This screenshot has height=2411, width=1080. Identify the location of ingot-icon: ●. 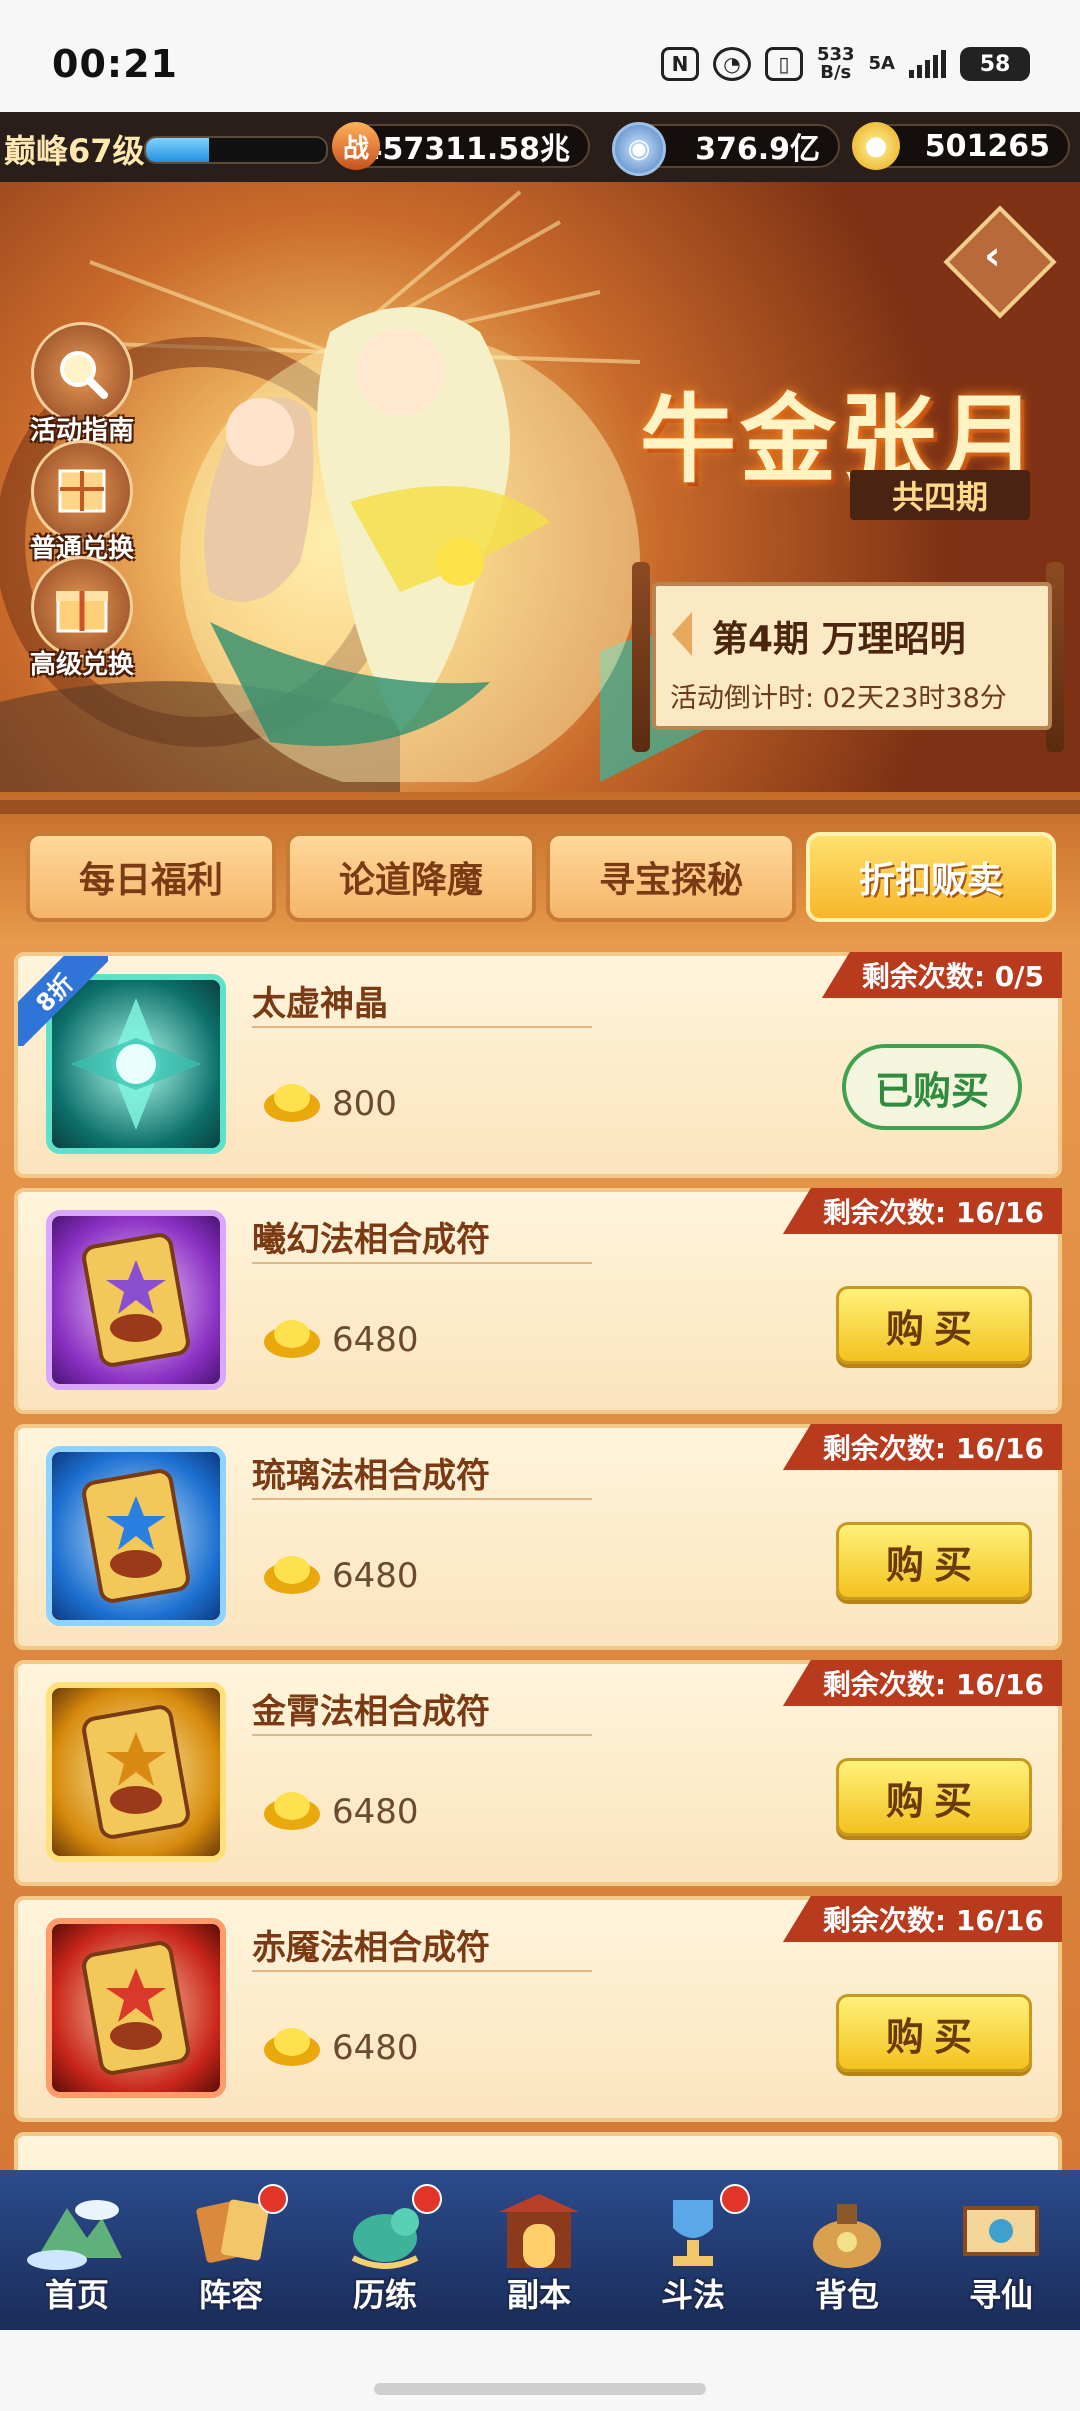
(876, 146).